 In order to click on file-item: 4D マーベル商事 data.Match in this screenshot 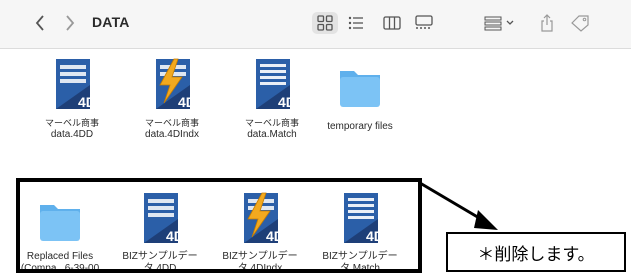, I will do `click(272, 99)`.